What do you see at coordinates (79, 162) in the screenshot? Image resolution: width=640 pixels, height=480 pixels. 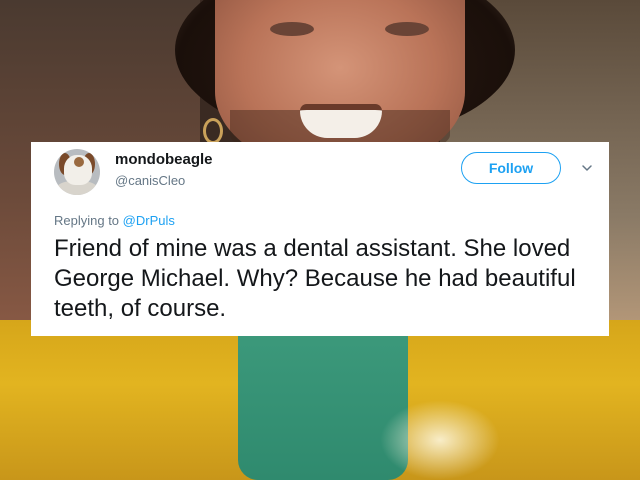 I see `avatar-dog-patch` at bounding box center [79, 162].